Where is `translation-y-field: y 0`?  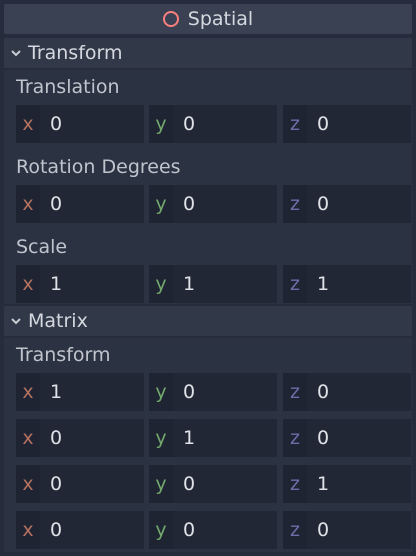
translation-y-field: y 0 is located at coordinates (213, 124).